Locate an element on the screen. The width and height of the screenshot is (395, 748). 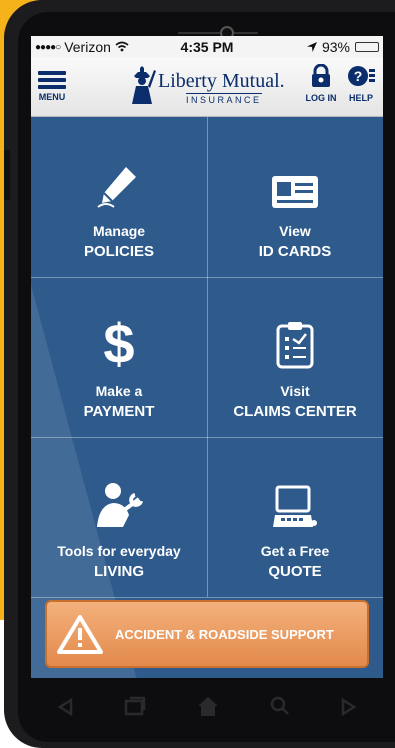
tile-line1: Visit is located at coordinates (295, 391).